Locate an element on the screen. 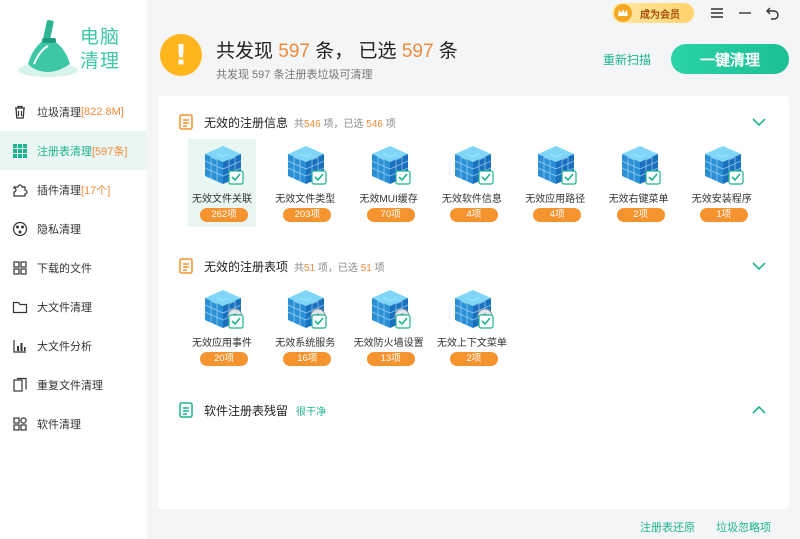  title-prefix: 共发现 is located at coordinates (247, 51).